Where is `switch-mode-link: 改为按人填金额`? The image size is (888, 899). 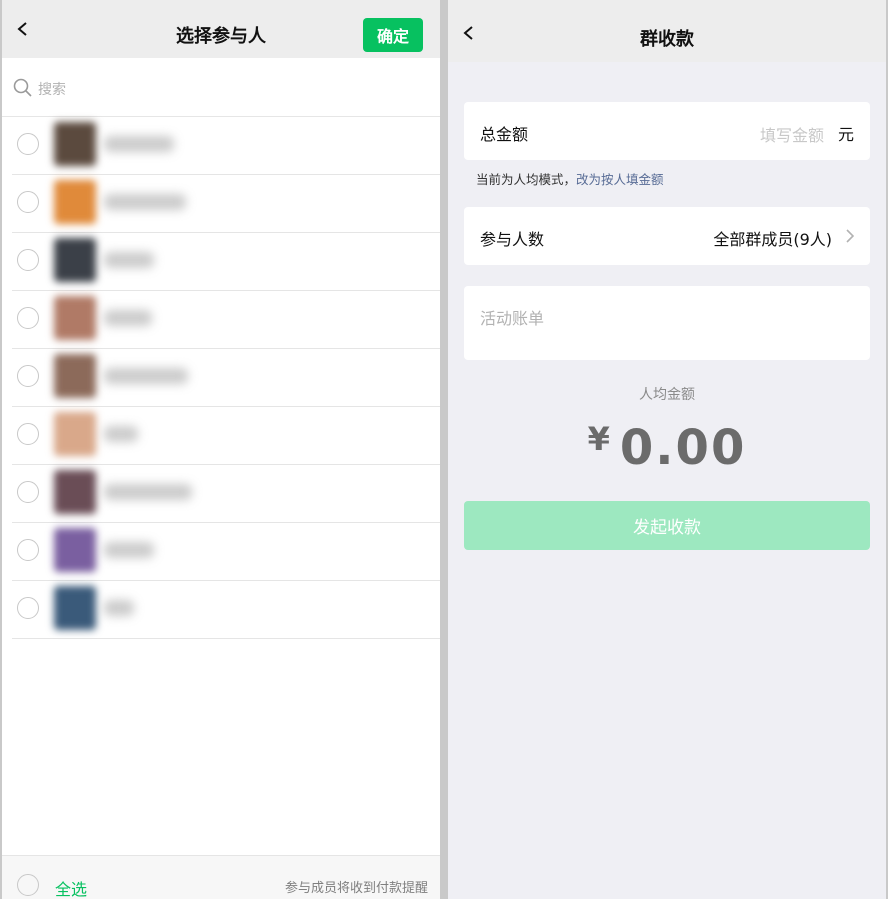 switch-mode-link: 改为按人填金额 is located at coordinates (620, 179).